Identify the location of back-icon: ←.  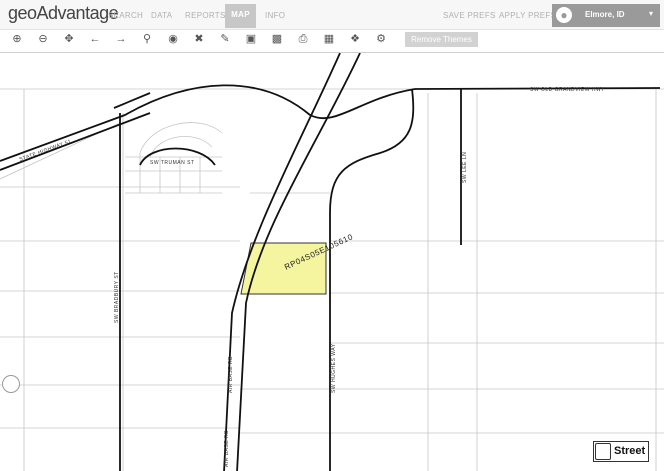
(95, 39).